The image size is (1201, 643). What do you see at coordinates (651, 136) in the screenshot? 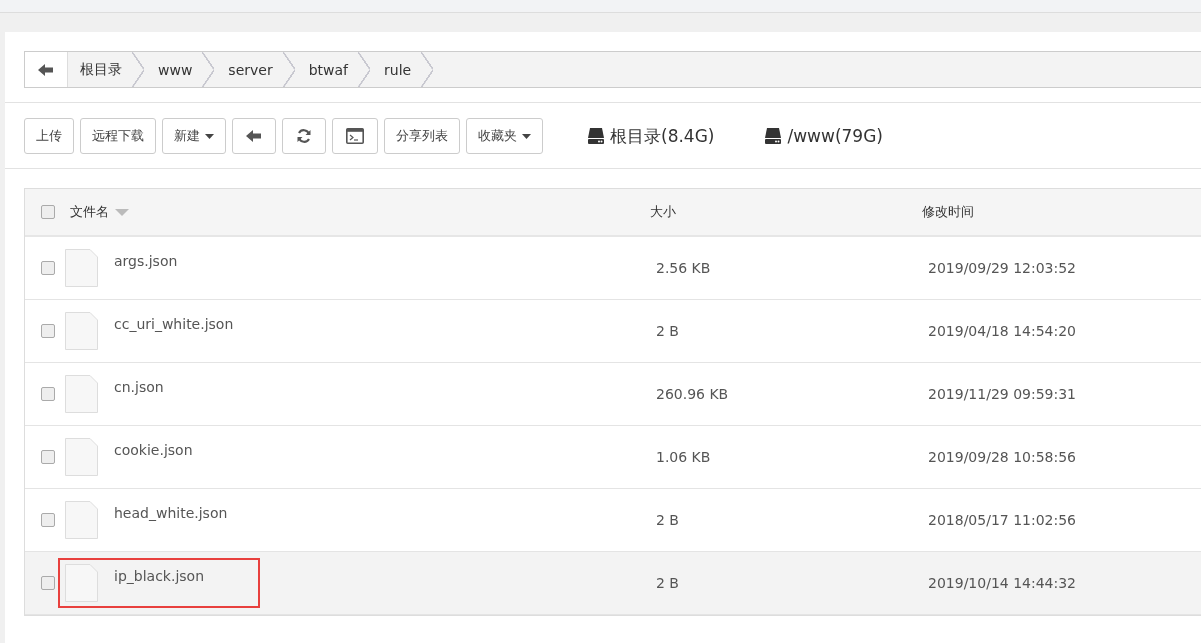
I see `disk-link: 根目录(8.4G)` at bounding box center [651, 136].